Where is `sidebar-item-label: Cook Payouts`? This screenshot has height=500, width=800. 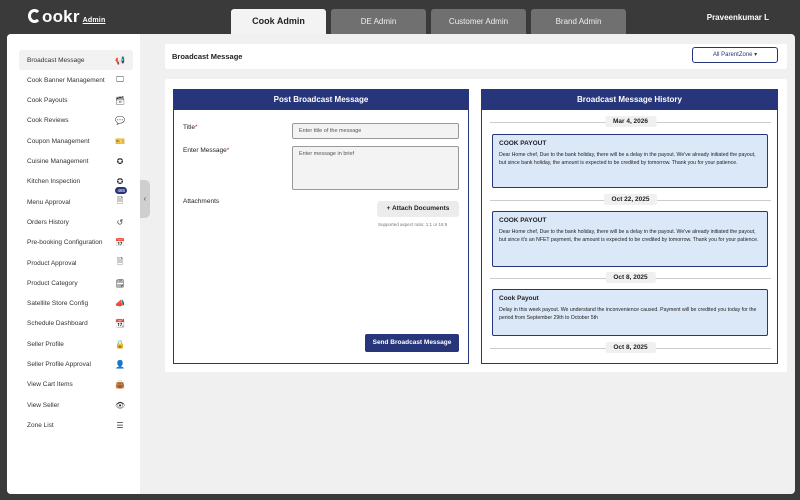 sidebar-item-label: Cook Payouts is located at coordinates (47, 101).